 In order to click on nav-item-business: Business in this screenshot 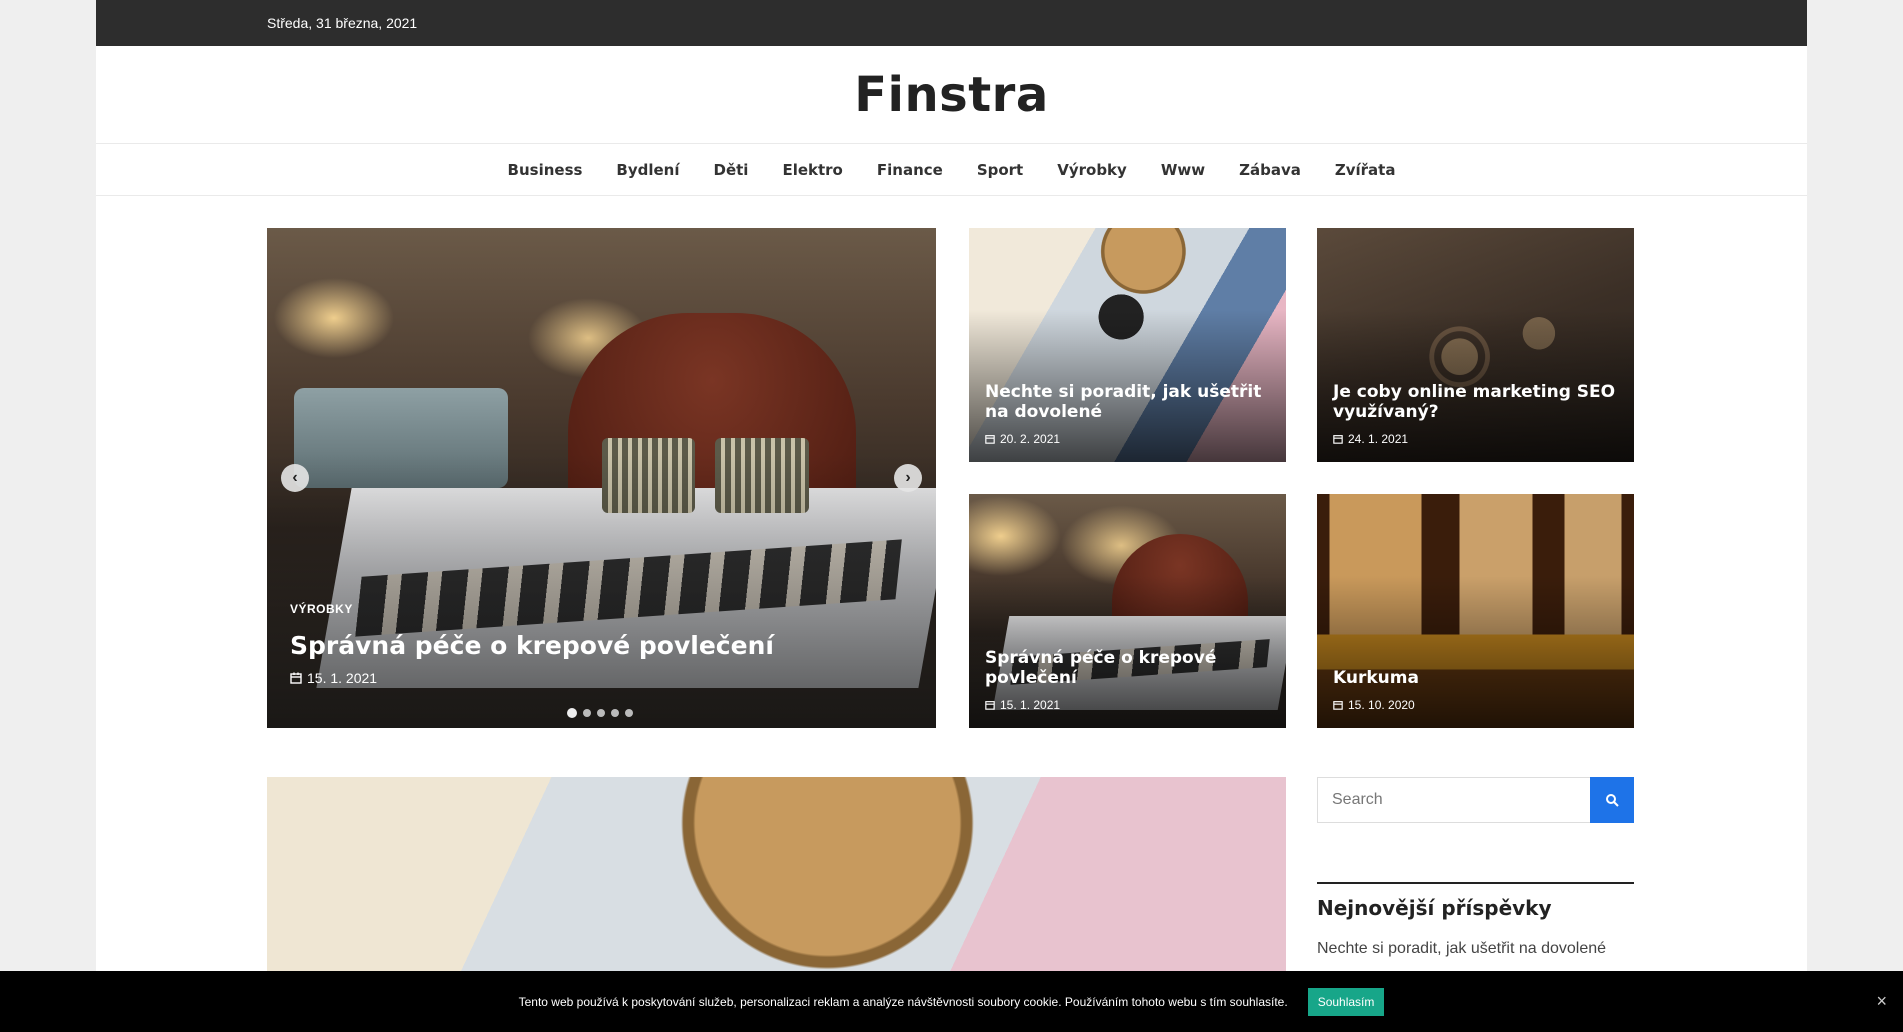, I will do `click(545, 170)`.